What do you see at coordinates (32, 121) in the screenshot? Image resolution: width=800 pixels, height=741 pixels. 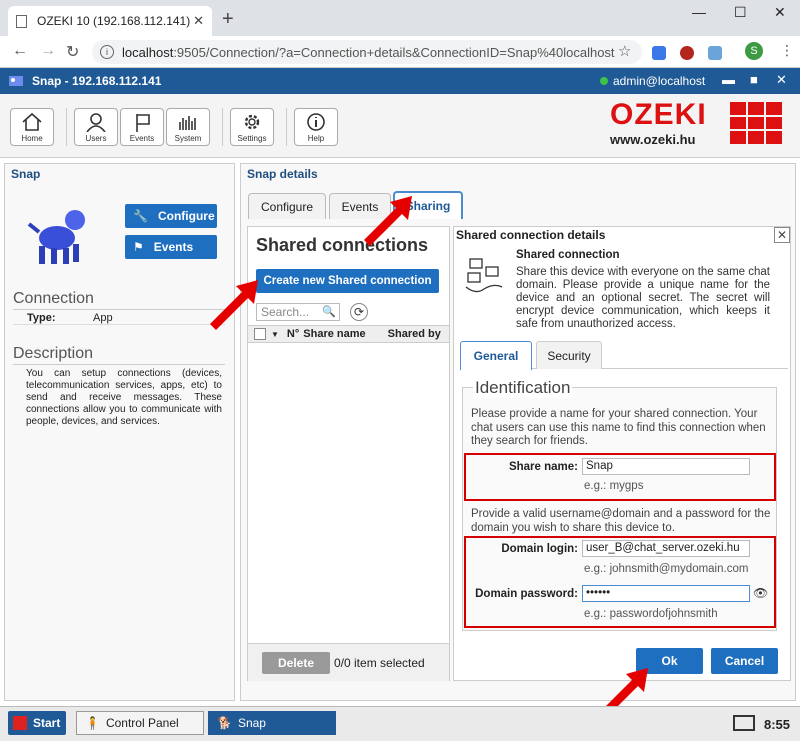 I see `home-icon` at bounding box center [32, 121].